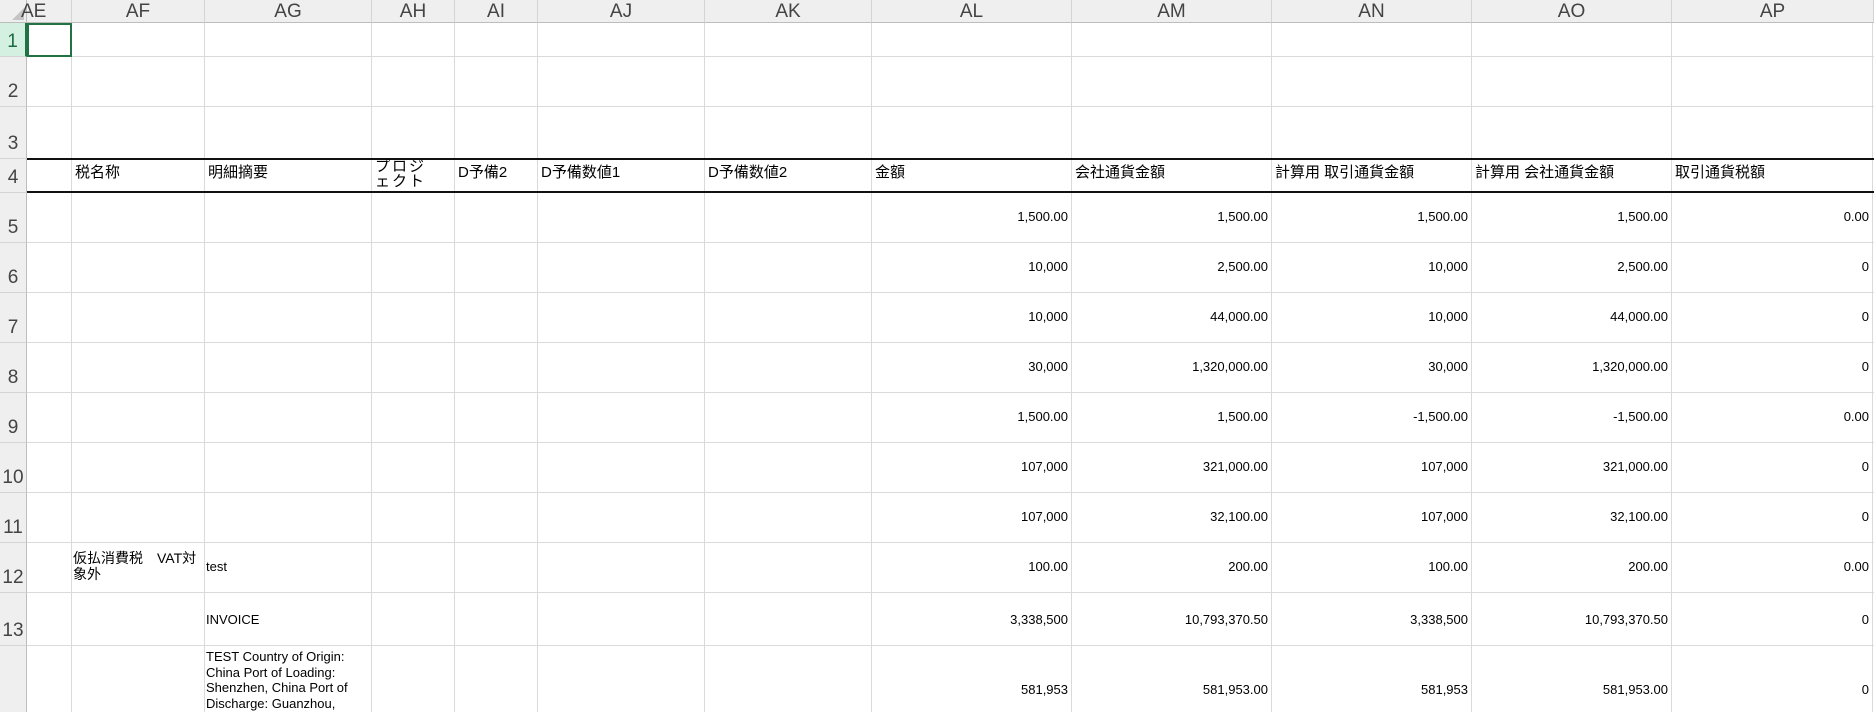 The image size is (1874, 712). I want to click on cell-an7: 10,000, so click(1371, 316).